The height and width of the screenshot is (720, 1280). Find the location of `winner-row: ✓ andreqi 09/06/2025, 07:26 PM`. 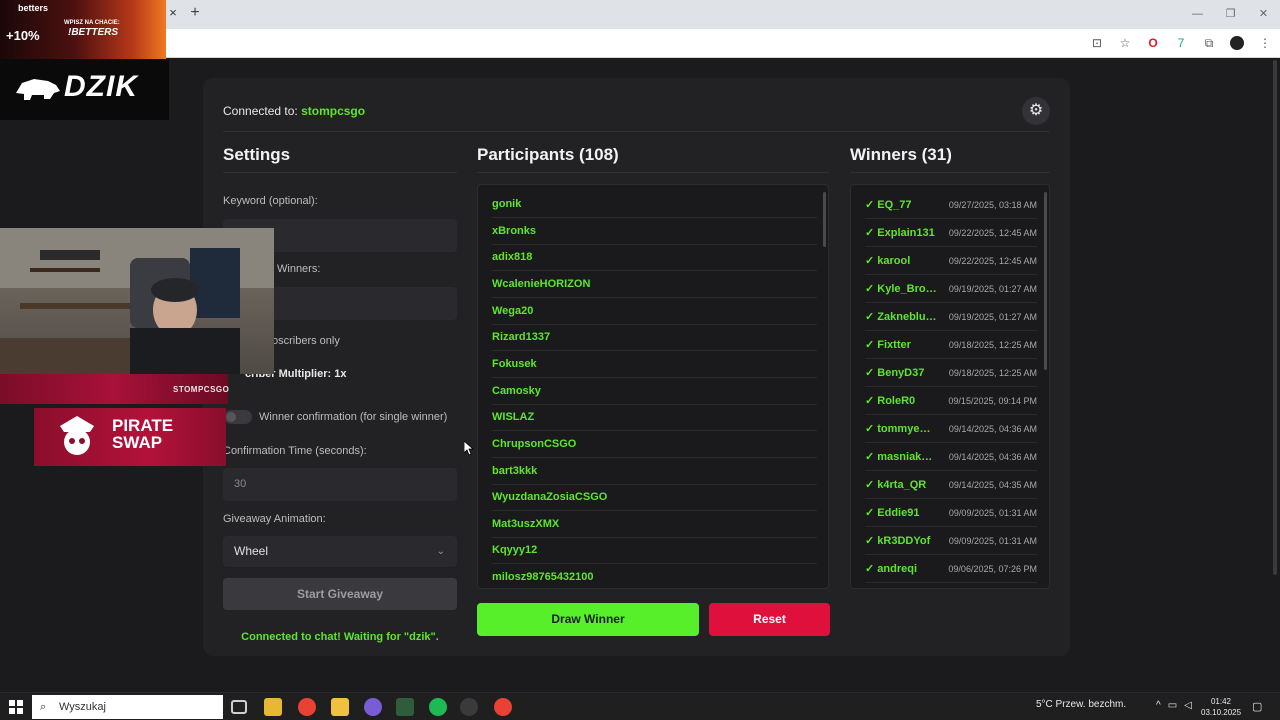

winner-row: ✓ andreqi 09/06/2025, 07:26 PM is located at coordinates (951, 569).